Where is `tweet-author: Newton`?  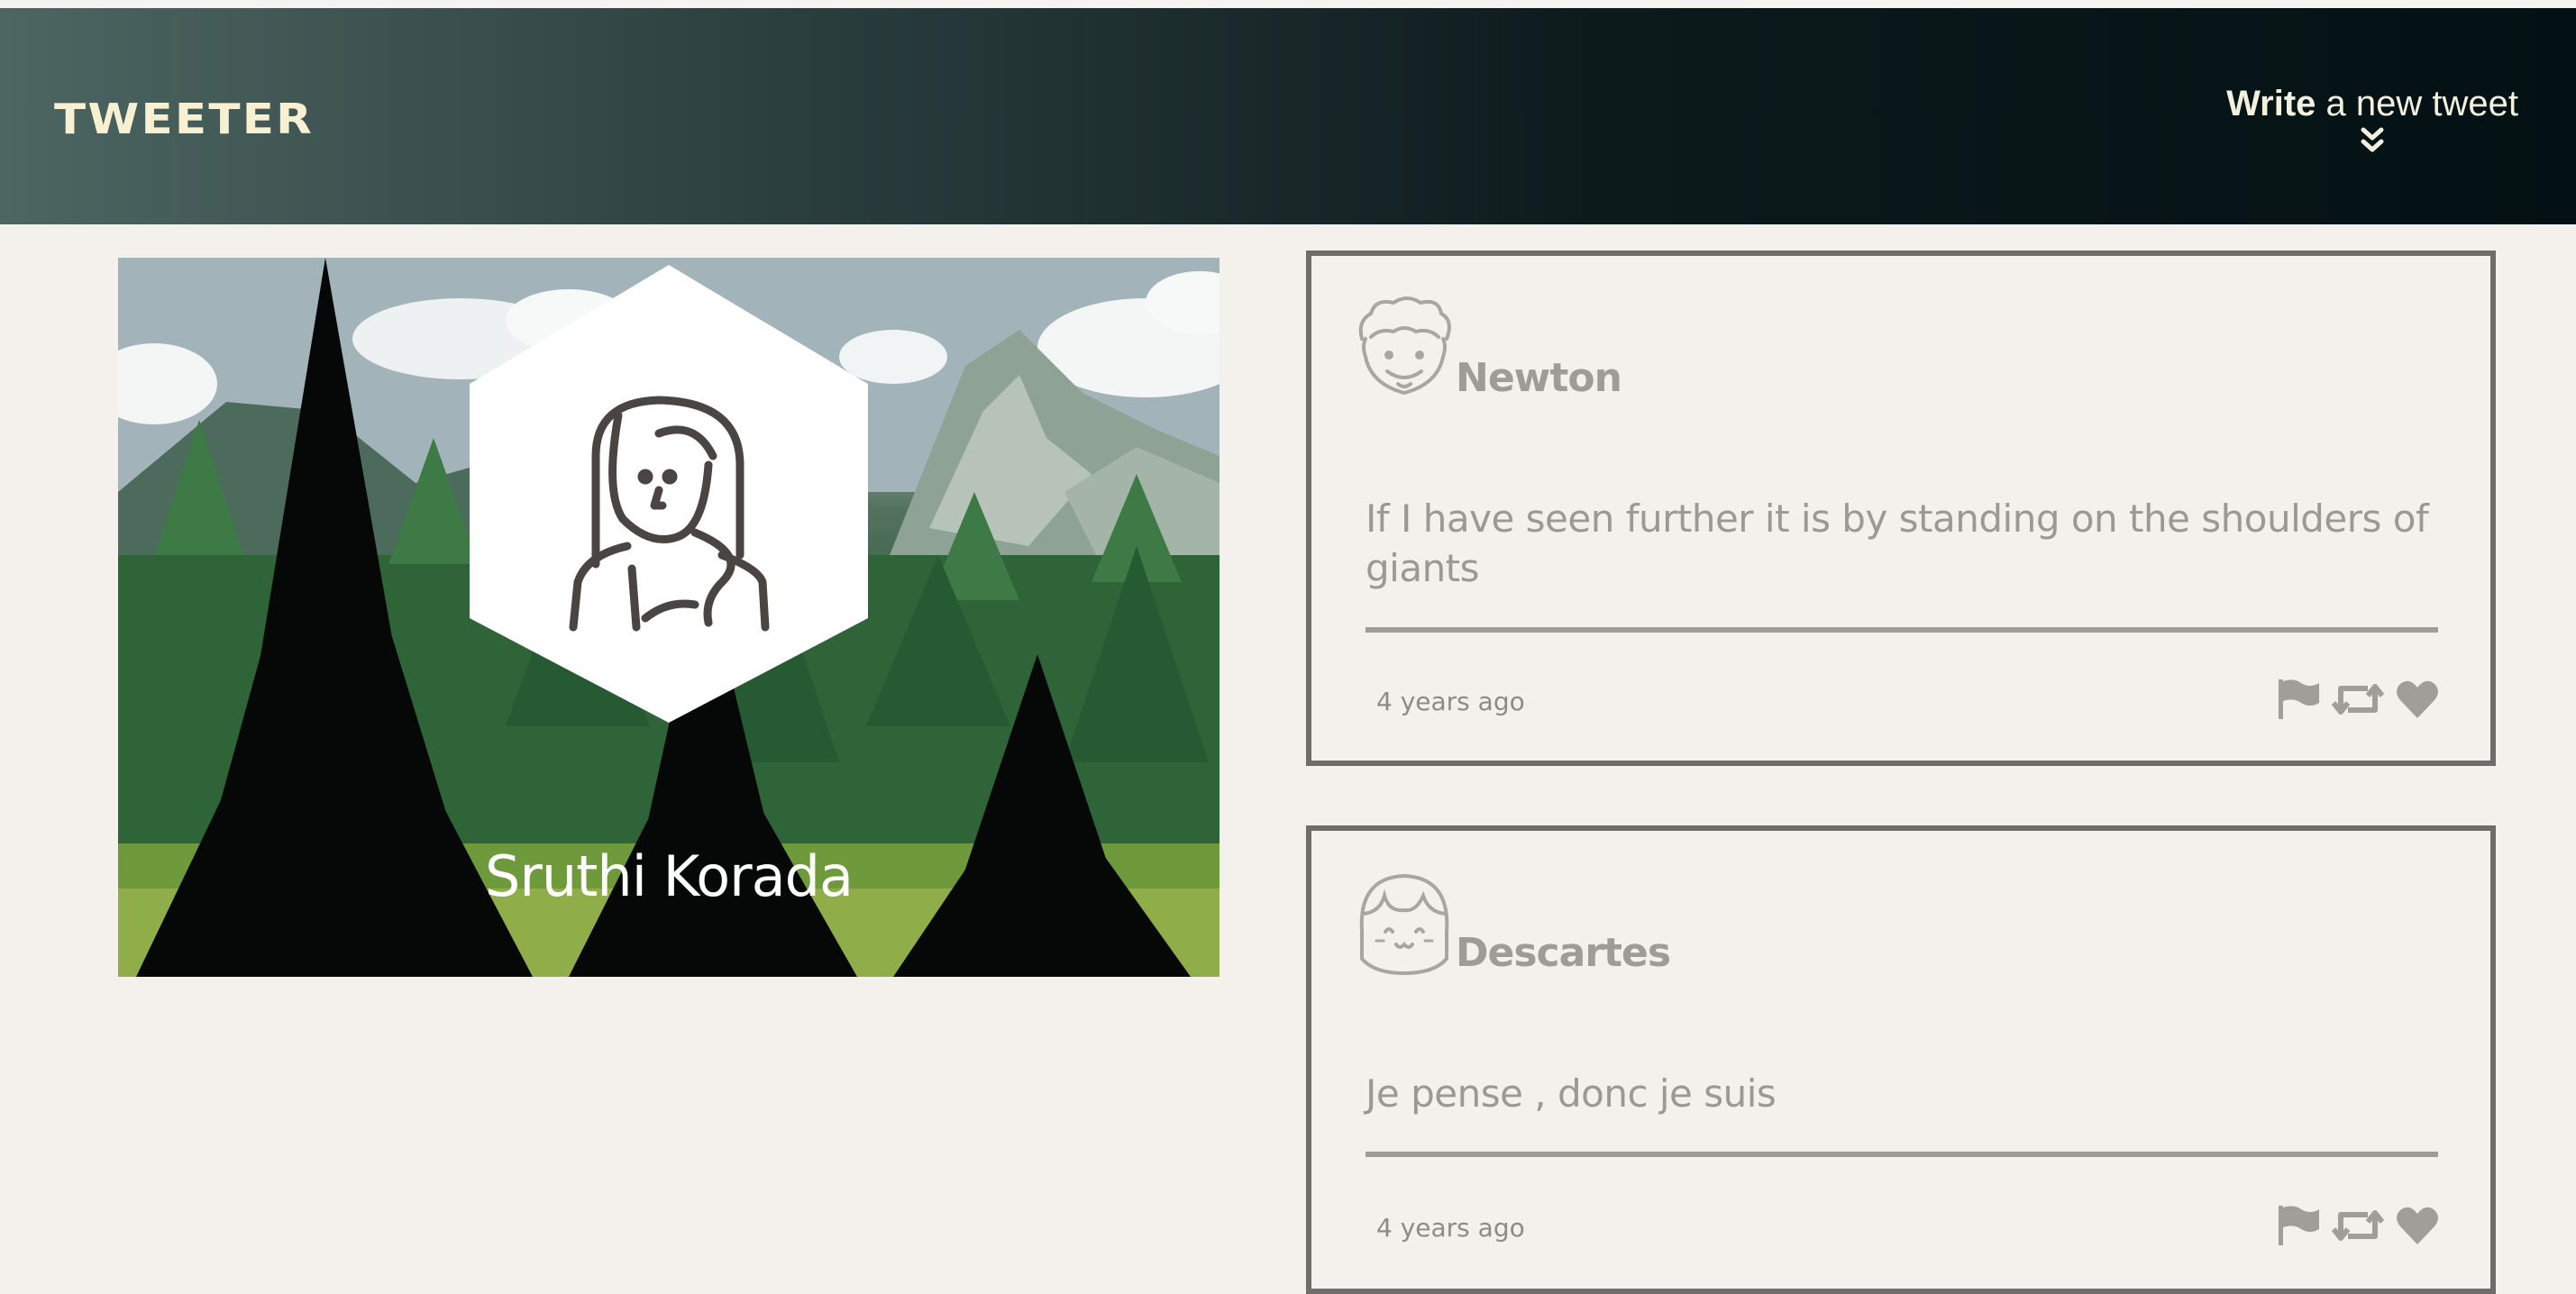 tweet-author: Newton is located at coordinates (1539, 378).